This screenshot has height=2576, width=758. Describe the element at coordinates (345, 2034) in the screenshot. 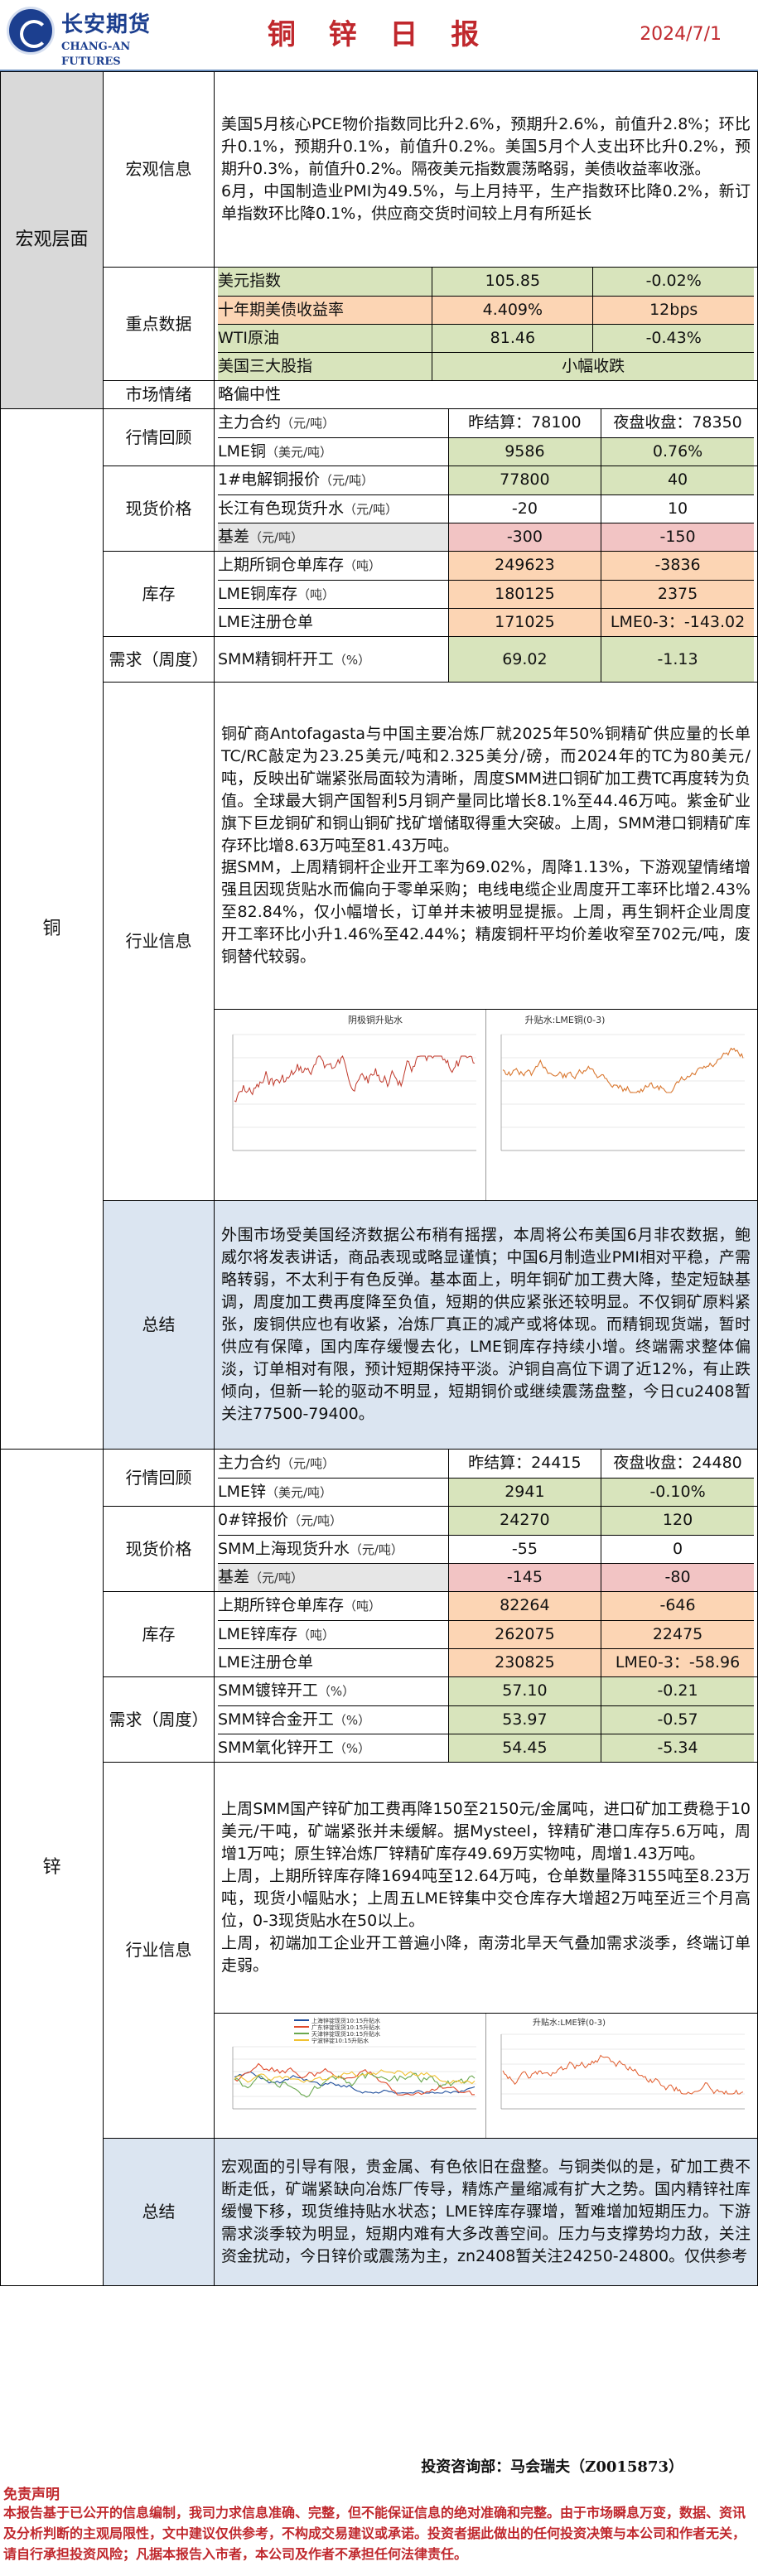

I see `legend-label: 天津锌锭现货10:15升贴水` at that location.